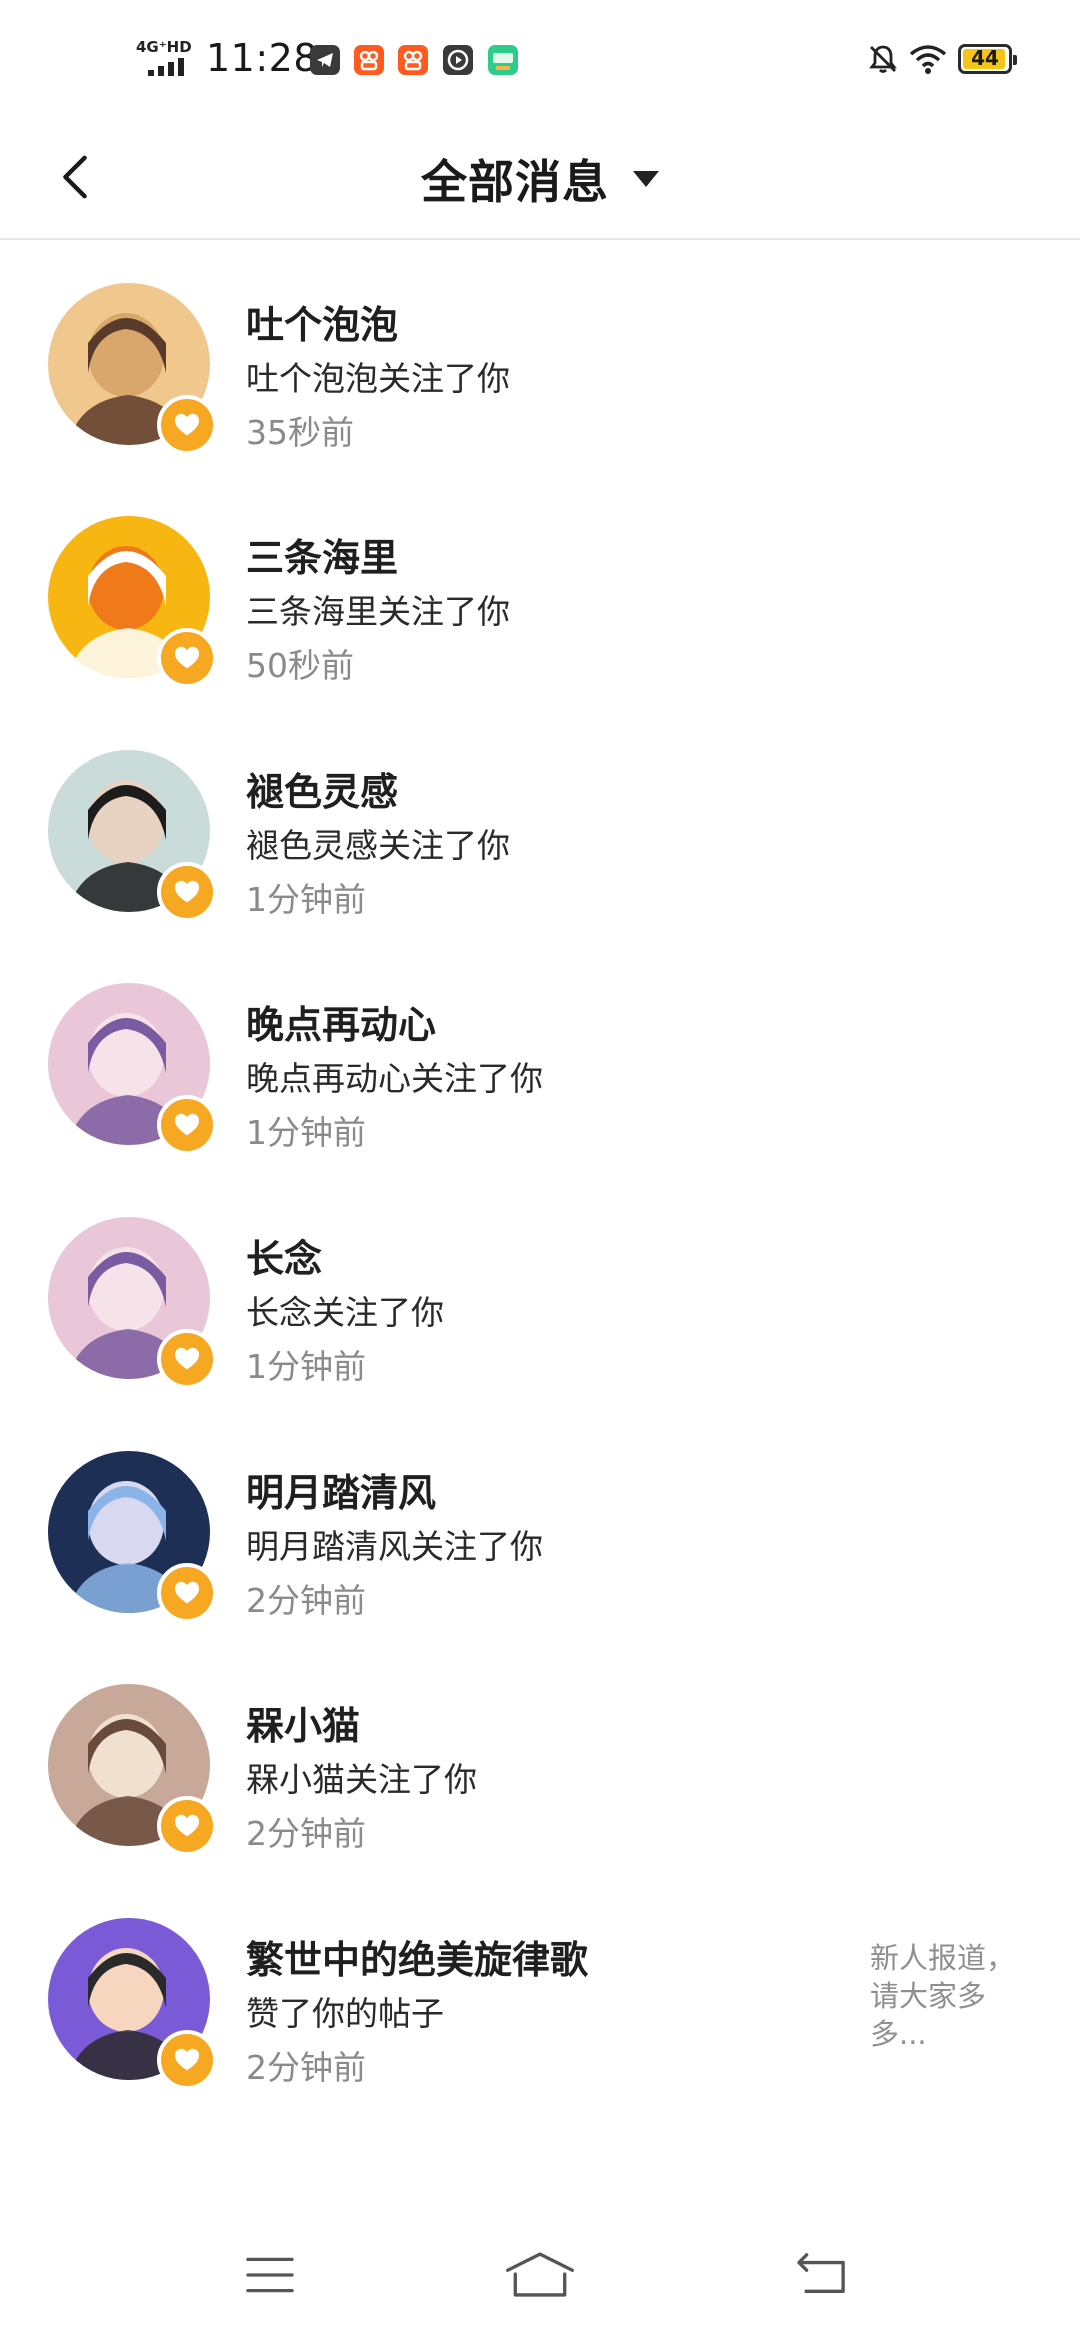 The image size is (1080, 2340). Describe the element at coordinates (515, 182) in the screenshot. I see `page-title: 全部消息` at that location.